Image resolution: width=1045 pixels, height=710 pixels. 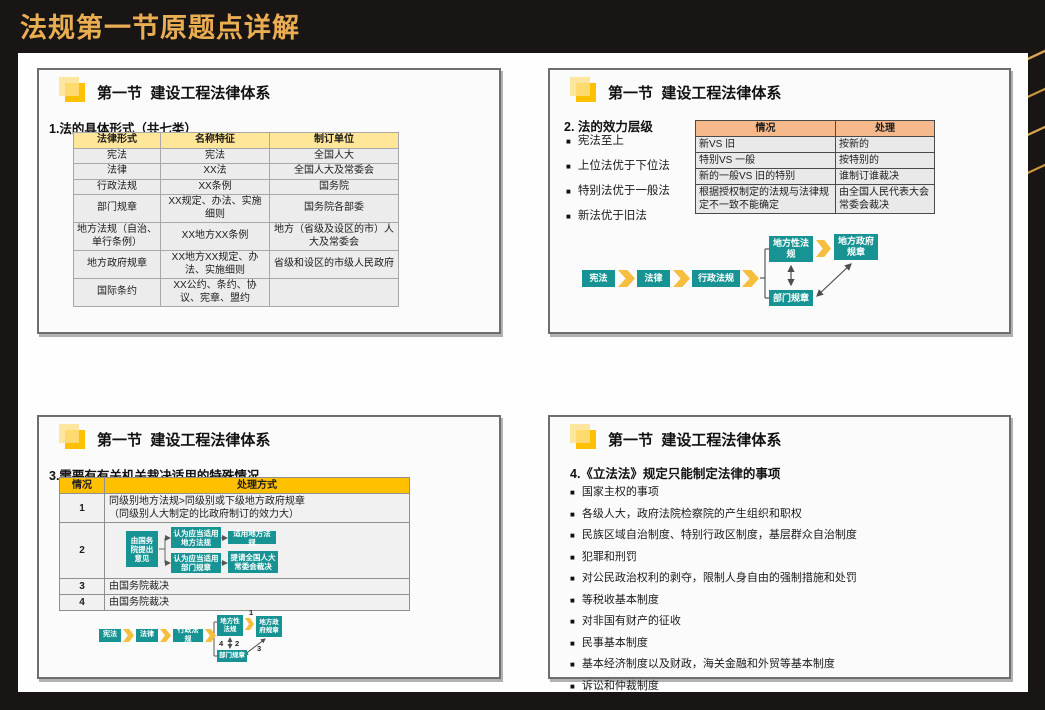 What do you see at coordinates (257, 508) in the screenshot?
I see `cell: 同级别地方法规>同级别或下级地方政府规章 （同级别人大制定的比政府制订的效力大）` at bounding box center [257, 508].